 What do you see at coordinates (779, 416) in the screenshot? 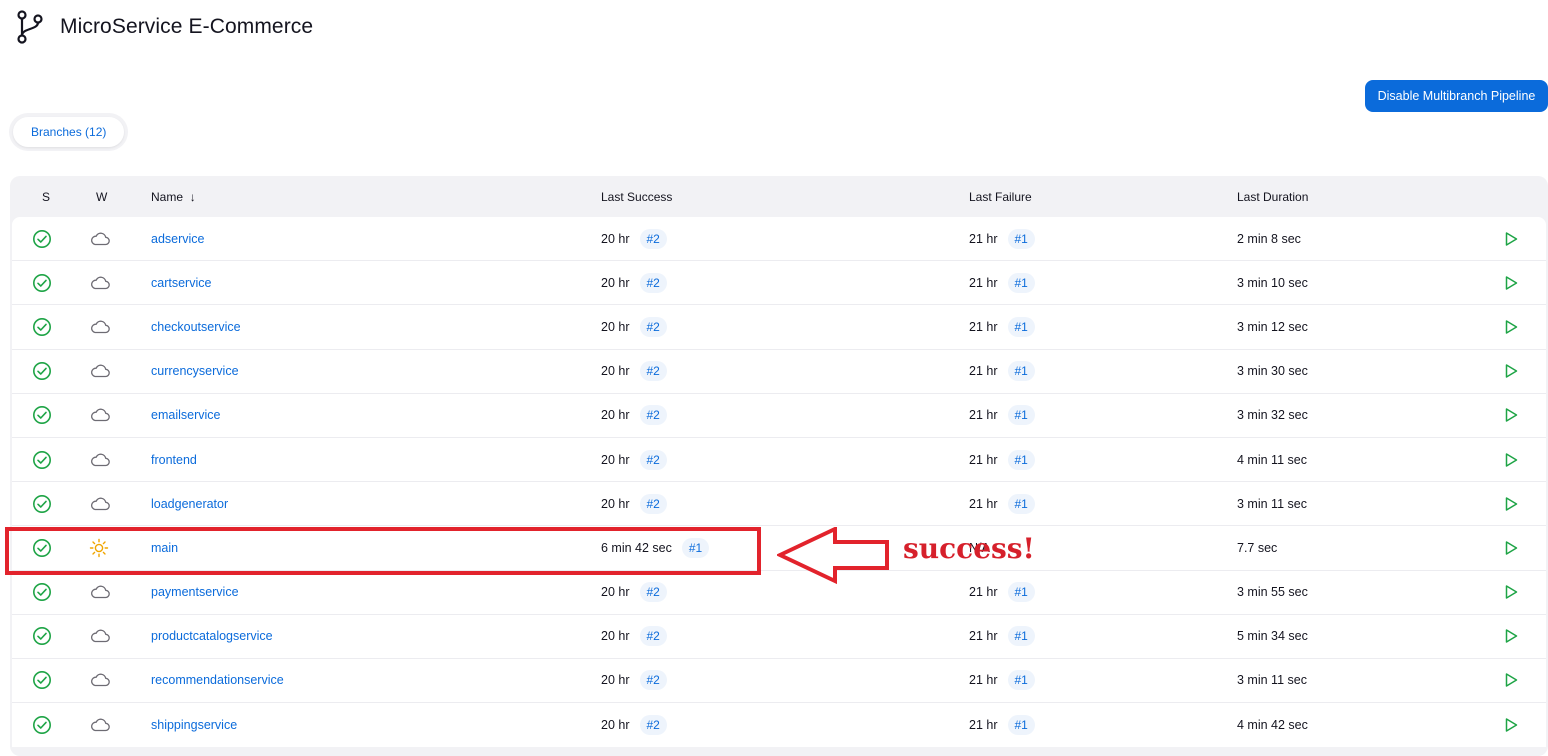
I see `table-row: emailservice 20 hr #2 21 hr #1 3 min 32 sec` at bounding box center [779, 416].